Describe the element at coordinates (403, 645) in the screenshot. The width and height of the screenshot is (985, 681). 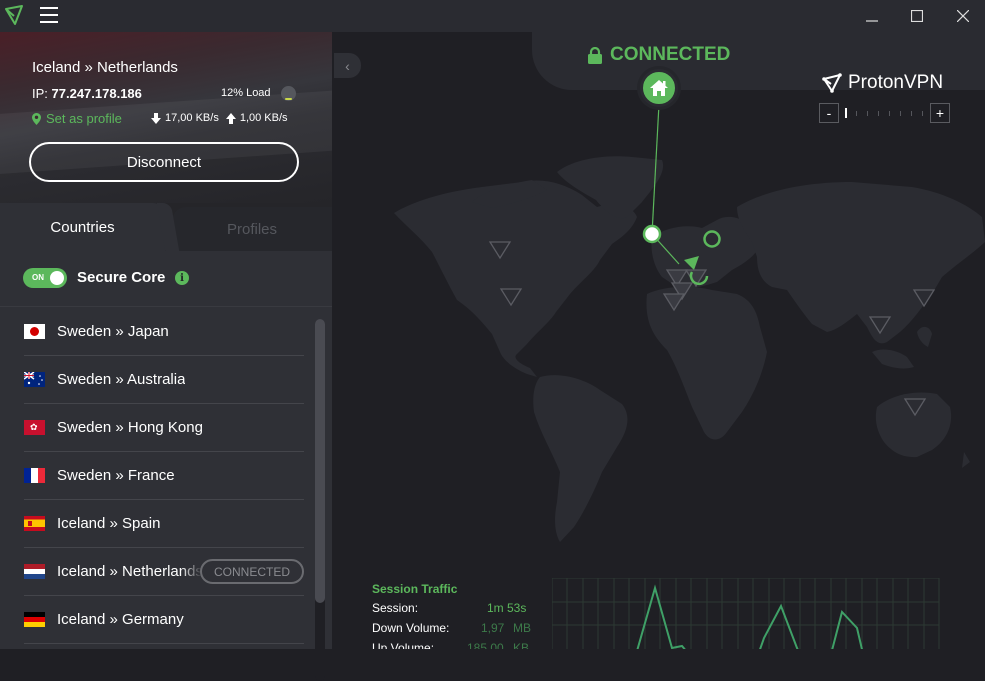
I see `traffic-label: Up Volume:` at that location.